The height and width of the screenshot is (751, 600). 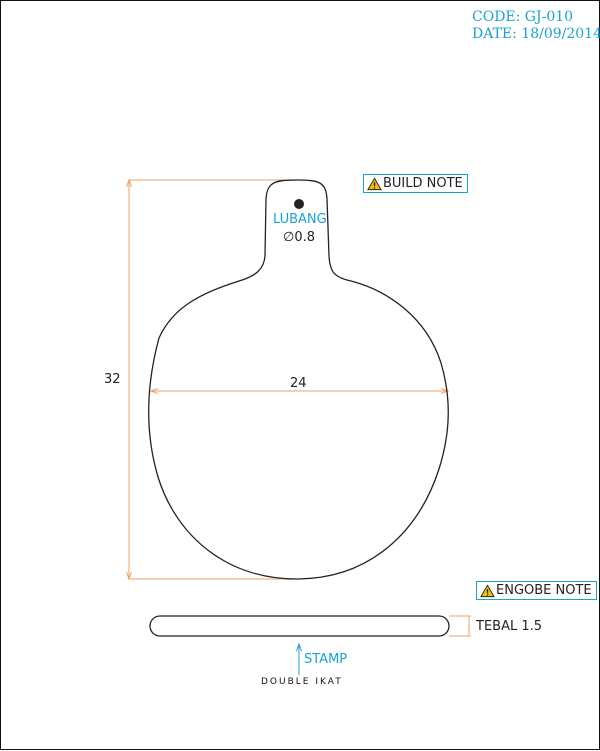 What do you see at coordinates (423, 183) in the screenshot?
I see `build-note-label: BUILD NOTE` at bounding box center [423, 183].